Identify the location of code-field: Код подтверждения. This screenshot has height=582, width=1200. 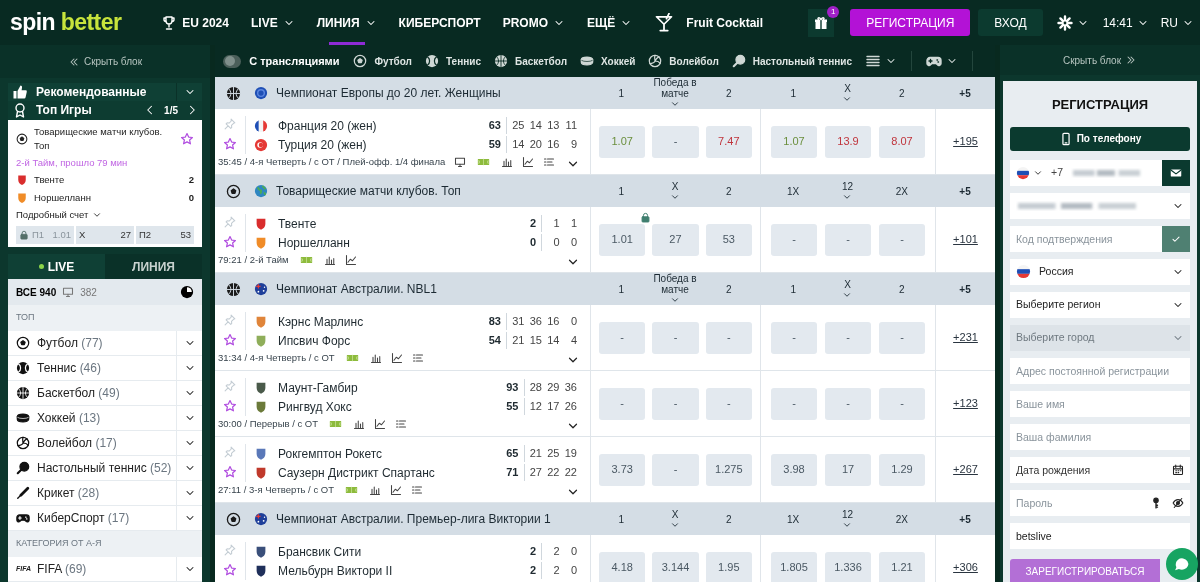
(1100, 238).